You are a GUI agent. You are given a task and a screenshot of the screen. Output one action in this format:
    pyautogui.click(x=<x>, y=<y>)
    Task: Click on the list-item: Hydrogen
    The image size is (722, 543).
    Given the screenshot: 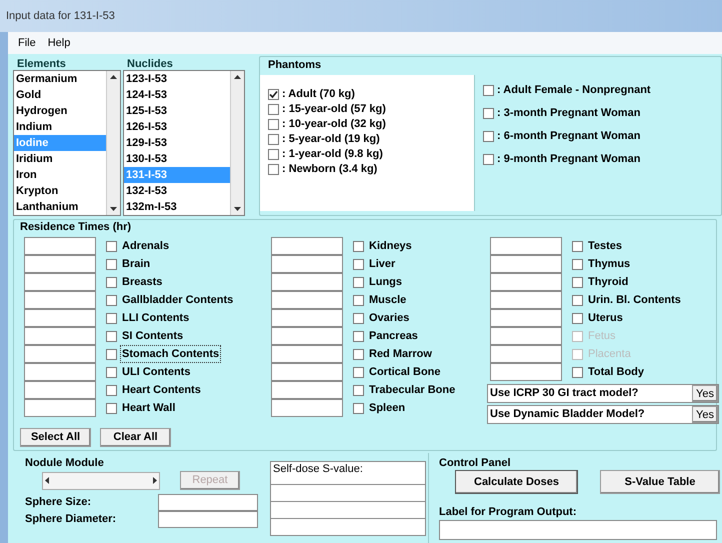 What is the action you would take?
    pyautogui.click(x=60, y=111)
    